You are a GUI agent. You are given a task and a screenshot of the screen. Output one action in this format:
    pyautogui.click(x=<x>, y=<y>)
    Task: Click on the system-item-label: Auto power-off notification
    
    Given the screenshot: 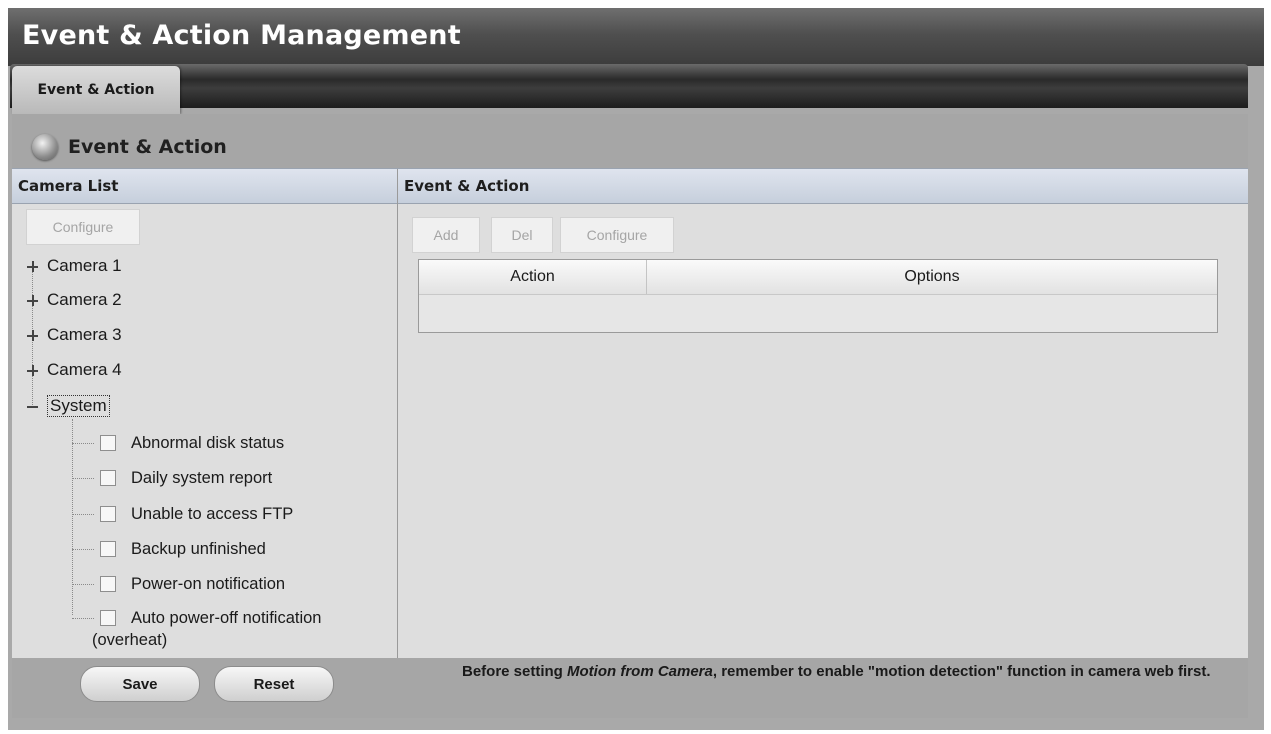 What is the action you would take?
    pyautogui.click(x=226, y=617)
    